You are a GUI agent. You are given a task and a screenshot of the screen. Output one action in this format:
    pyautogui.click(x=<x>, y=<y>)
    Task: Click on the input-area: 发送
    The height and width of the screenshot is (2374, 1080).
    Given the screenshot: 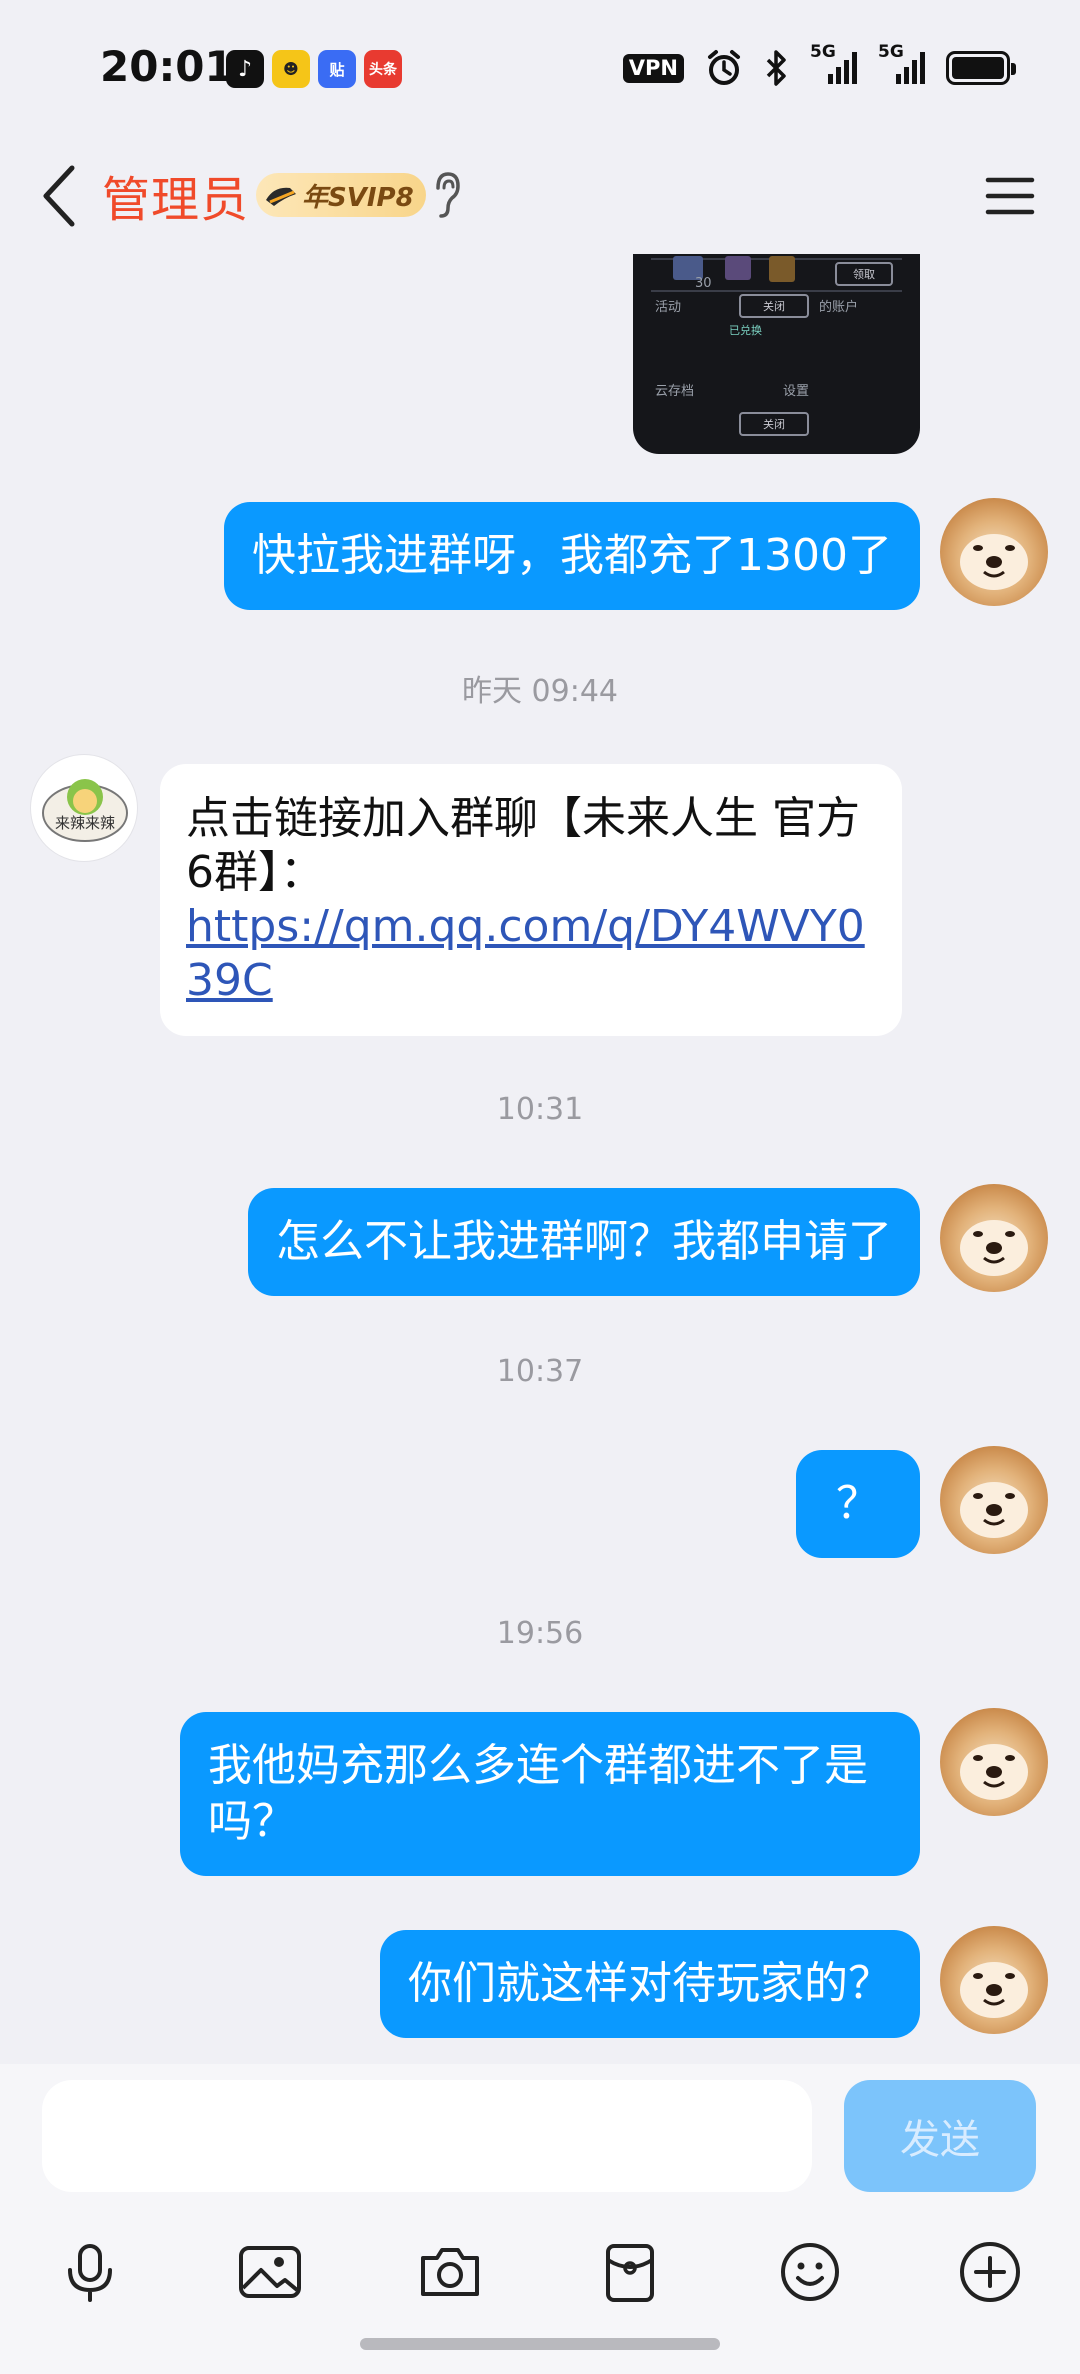 What is the action you would take?
    pyautogui.click(x=540, y=2219)
    